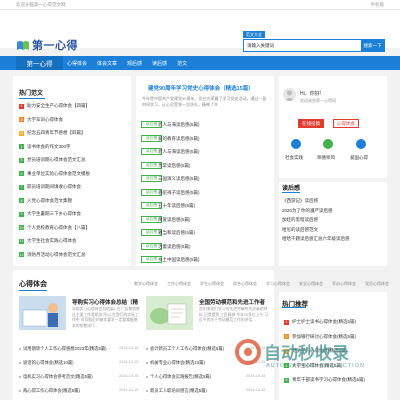  I want to click on readafter-item: 哈哈千题读后感汇总六年级读后感, so click(316, 239).